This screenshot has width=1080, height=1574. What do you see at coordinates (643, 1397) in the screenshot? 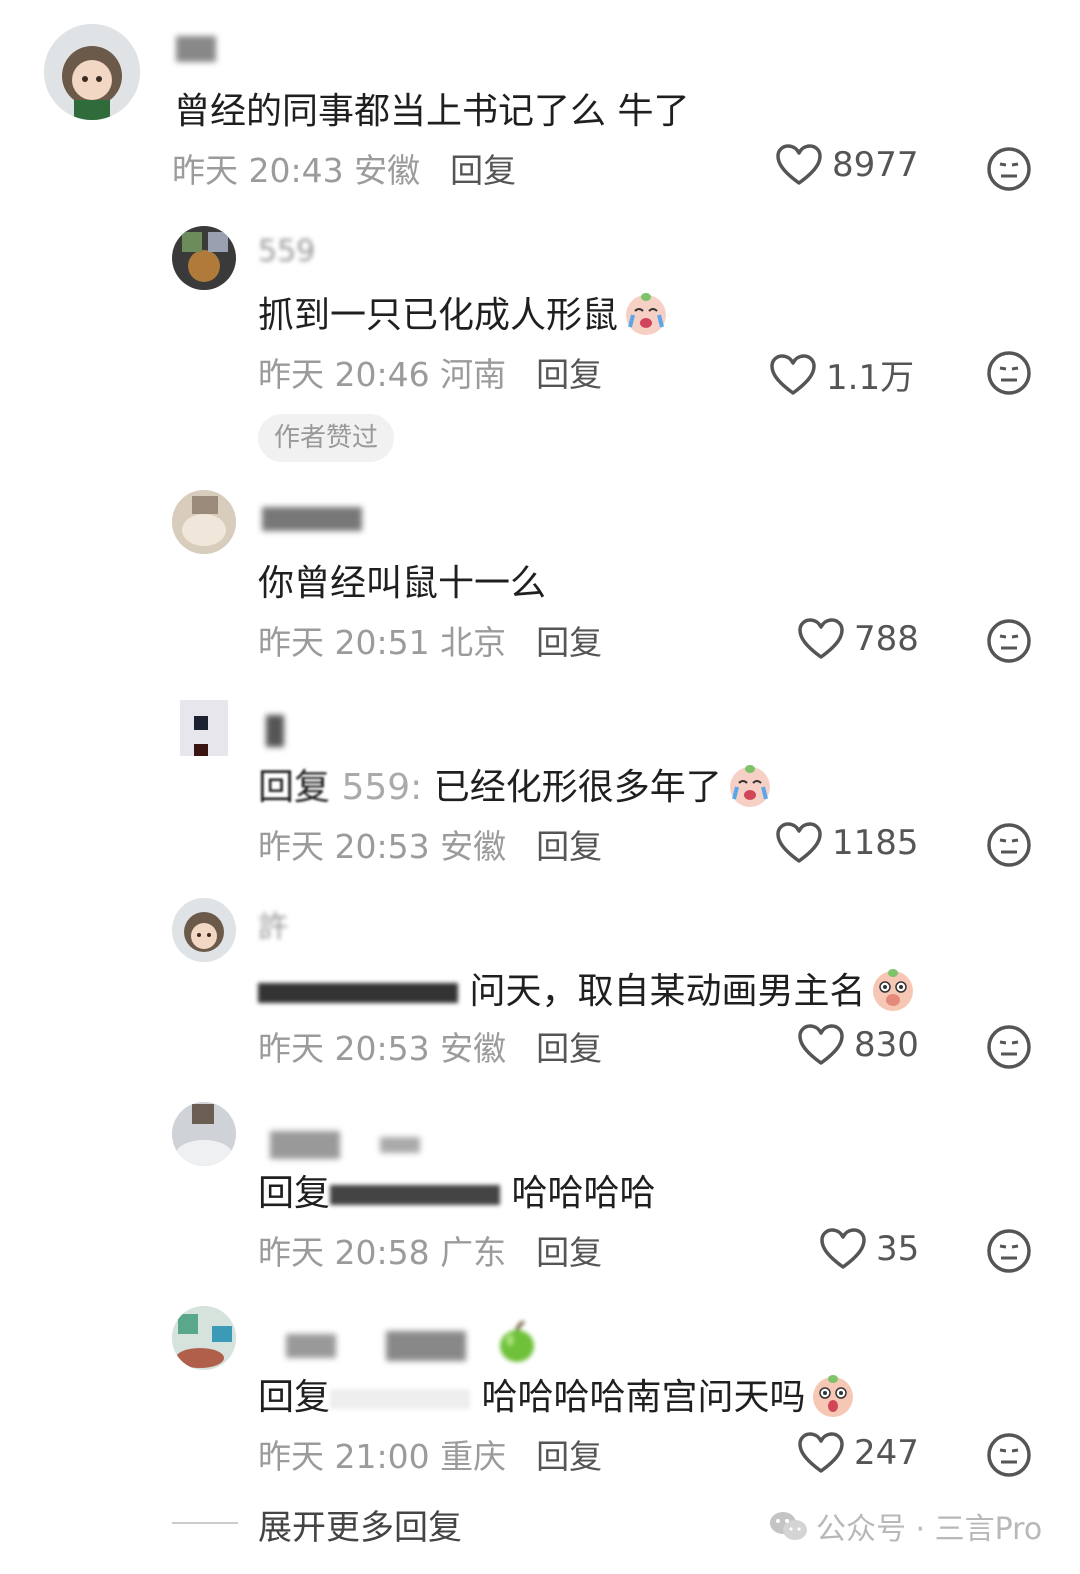
I see `comment-body: 哈哈哈哈南宫问天吗` at bounding box center [643, 1397].